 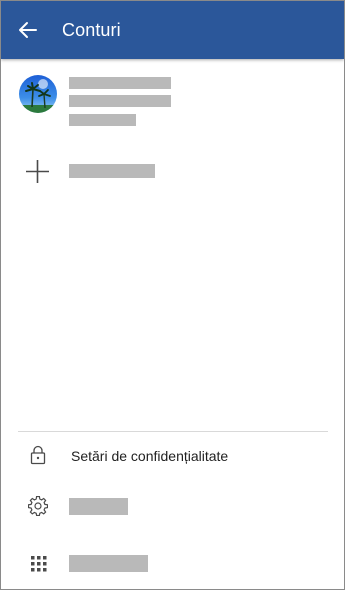 I want to click on divider, so click(x=173, y=431).